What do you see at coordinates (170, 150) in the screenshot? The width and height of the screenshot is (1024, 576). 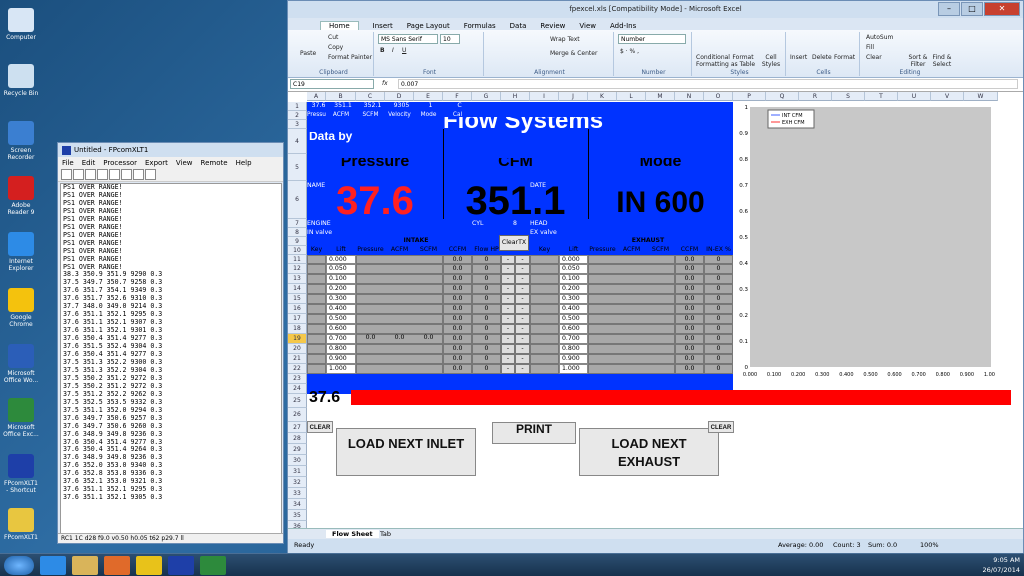 I see `fpcom-titlebar: Untitled - FPcomXLT1` at bounding box center [170, 150].